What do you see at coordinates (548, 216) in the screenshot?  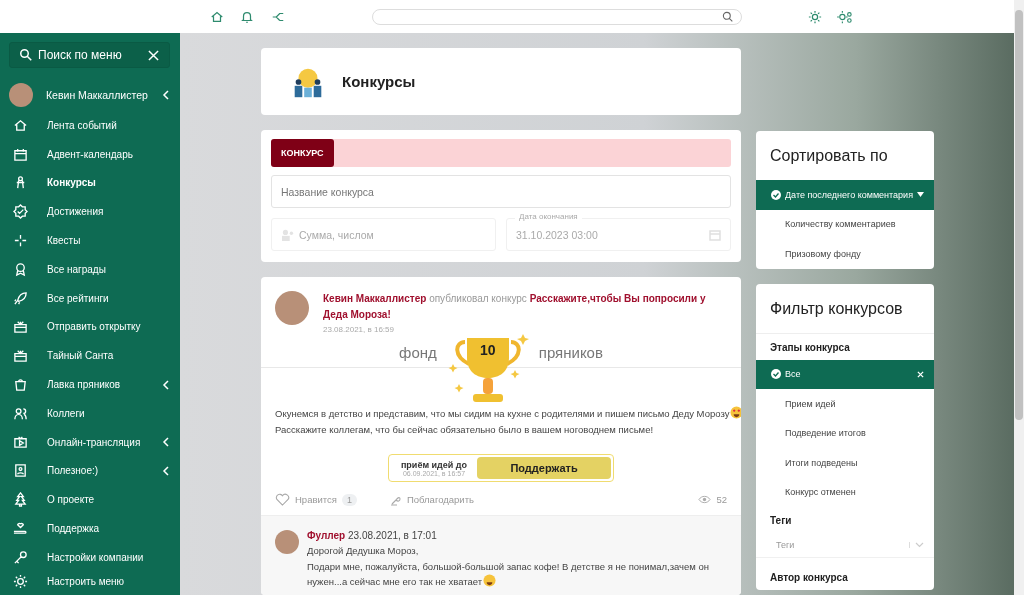 I see `field-label: Дата окончания` at bounding box center [548, 216].